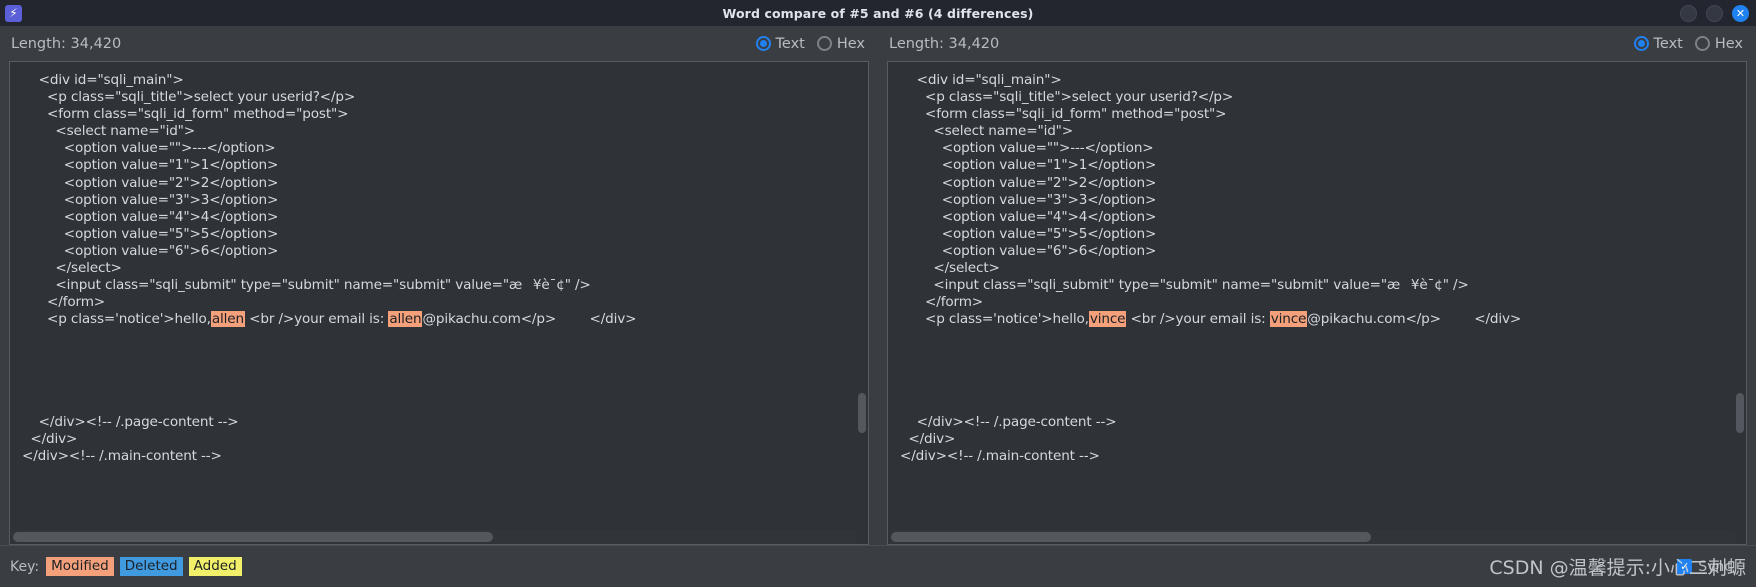  What do you see at coordinates (151, 566) in the screenshot?
I see `key-chip-deleted: Deleted` at bounding box center [151, 566].